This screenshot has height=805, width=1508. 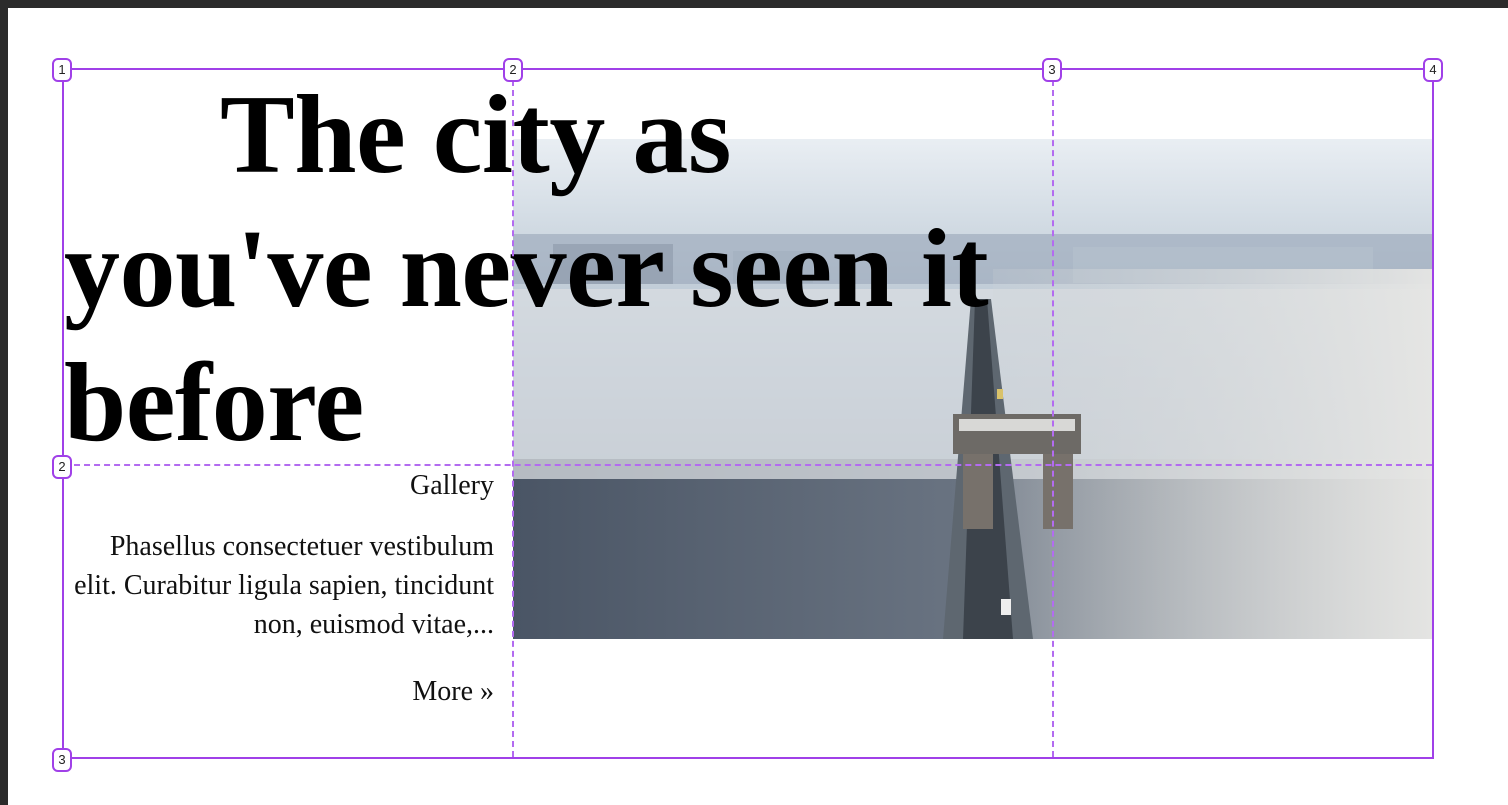 I want to click on grid-row-badge-2: 2, so click(x=62, y=467).